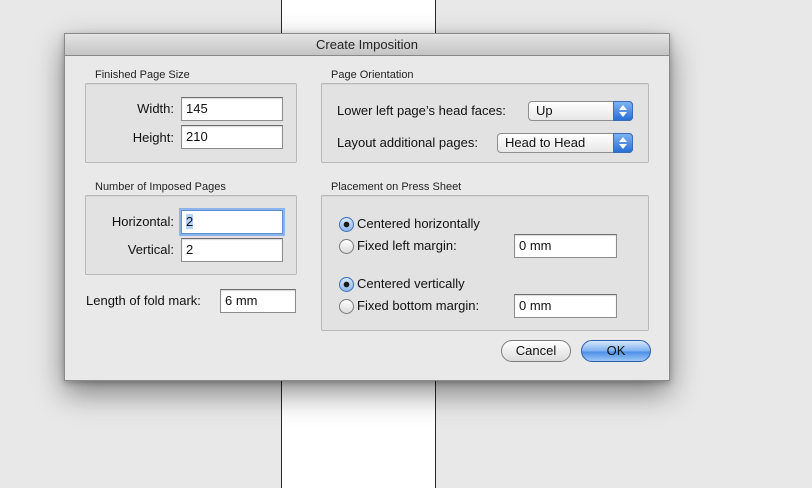 The width and height of the screenshot is (812, 488). What do you see at coordinates (396, 187) in the screenshot?
I see `placement-label: Placement on Press Sheet` at bounding box center [396, 187].